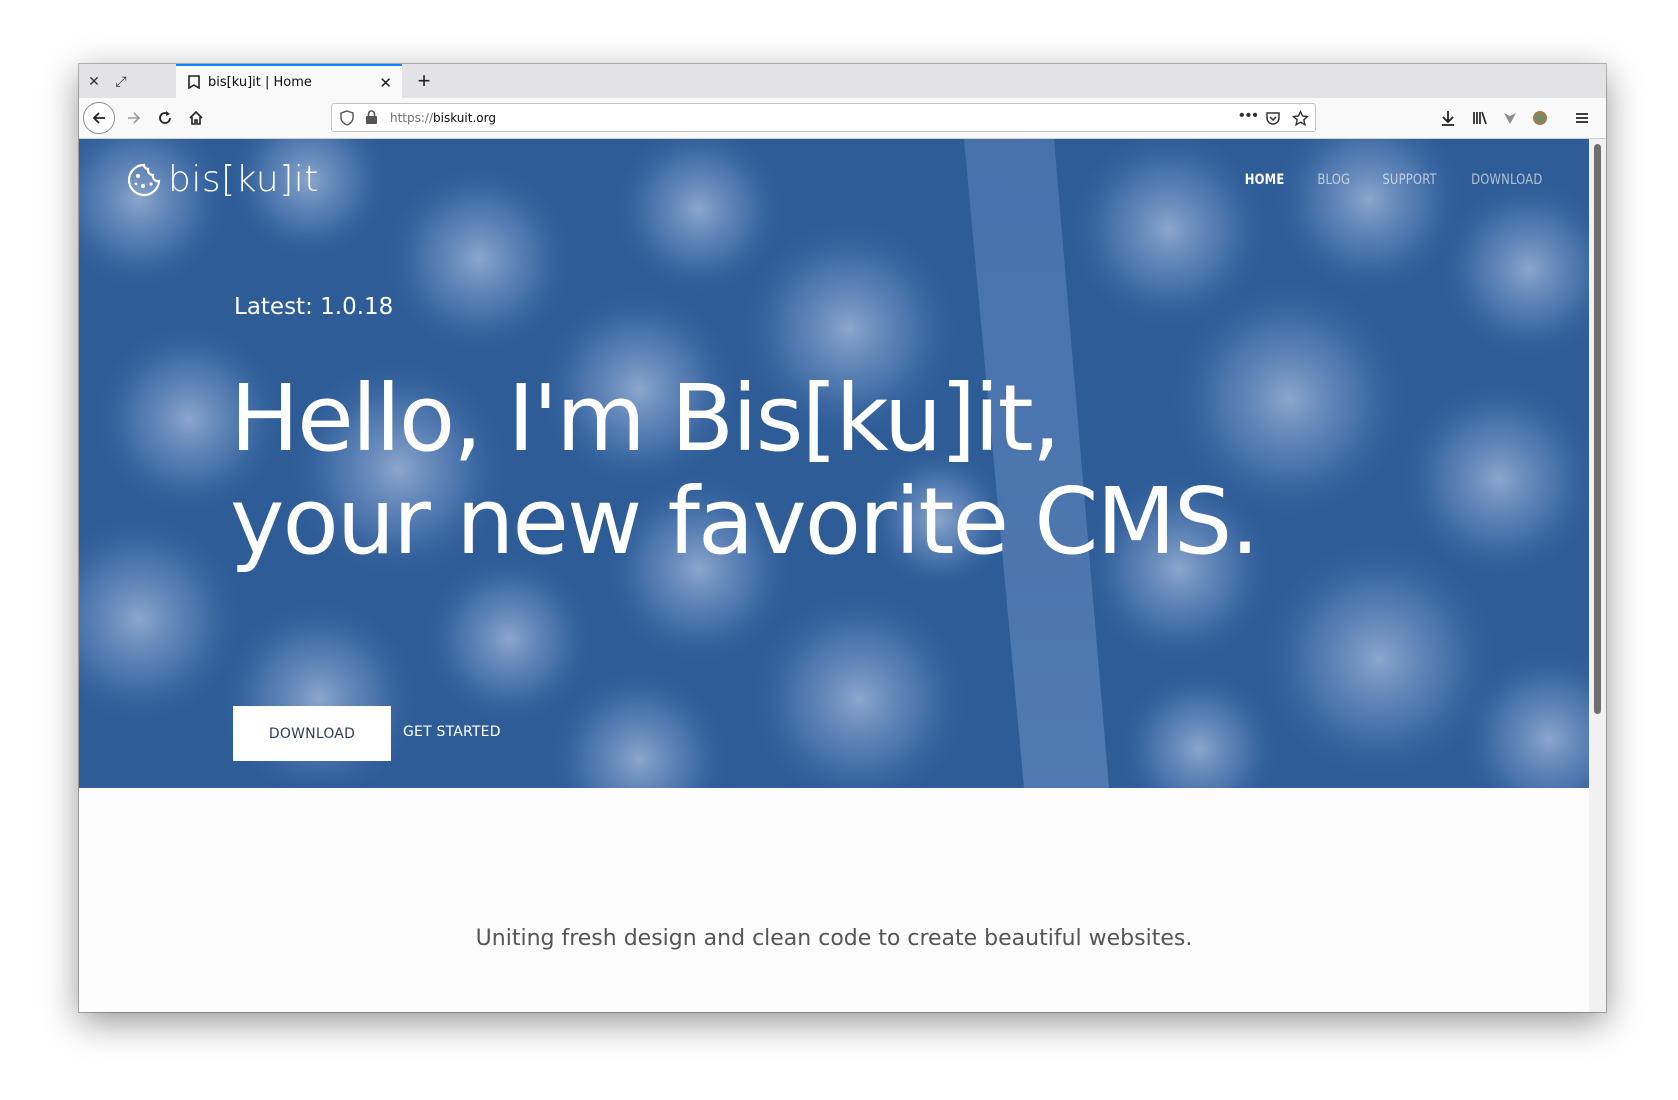  Describe the element at coordinates (1582, 118) in the screenshot. I see `menu-icon` at that location.